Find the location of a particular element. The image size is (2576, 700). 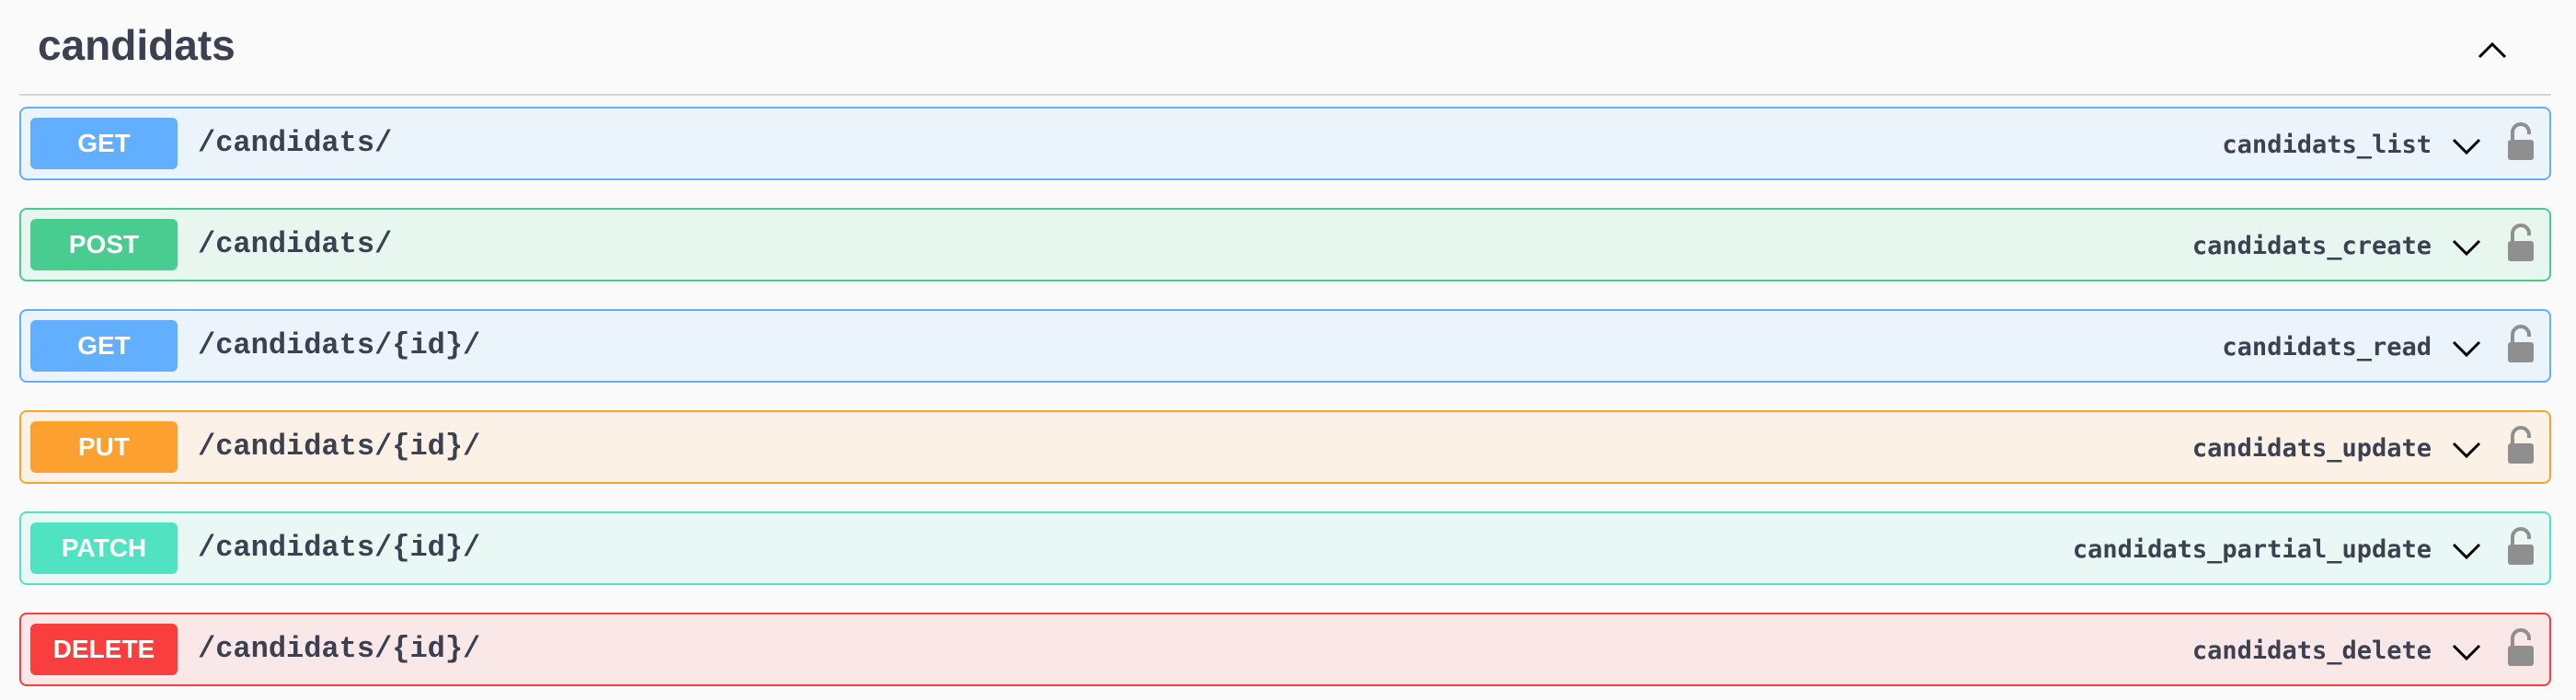

operation-post-candidats-create: POST /candidats/ candidats_create is located at coordinates (1285, 244).